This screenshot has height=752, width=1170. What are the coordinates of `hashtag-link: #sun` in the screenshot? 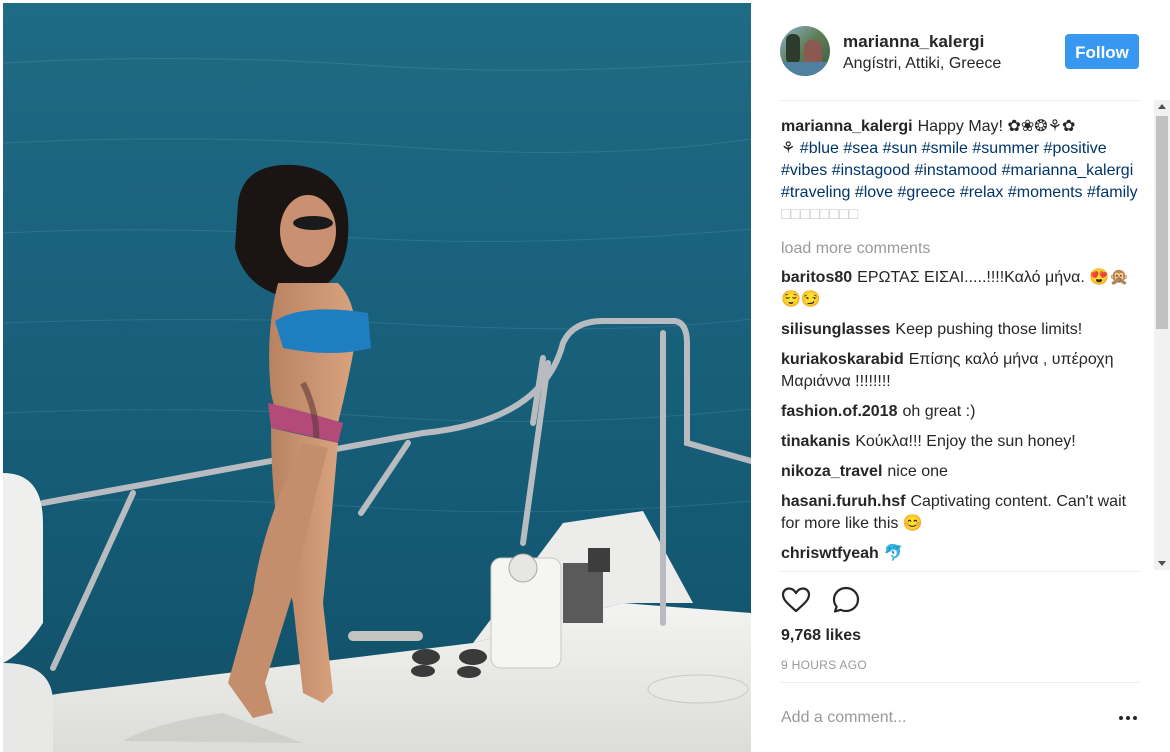 It's located at (900, 148).